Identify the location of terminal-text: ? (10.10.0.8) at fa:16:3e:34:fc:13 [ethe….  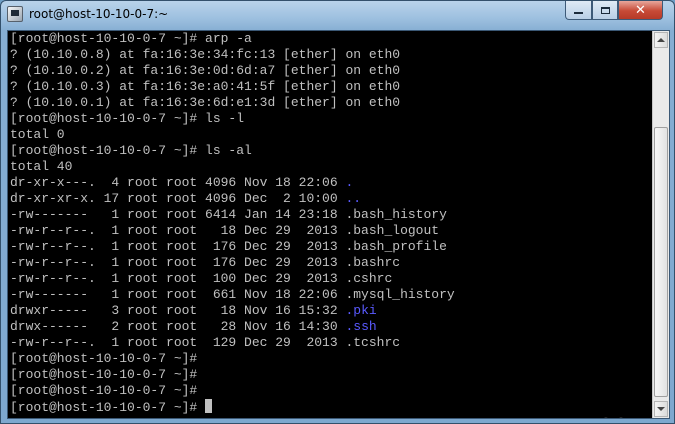
(205, 54).